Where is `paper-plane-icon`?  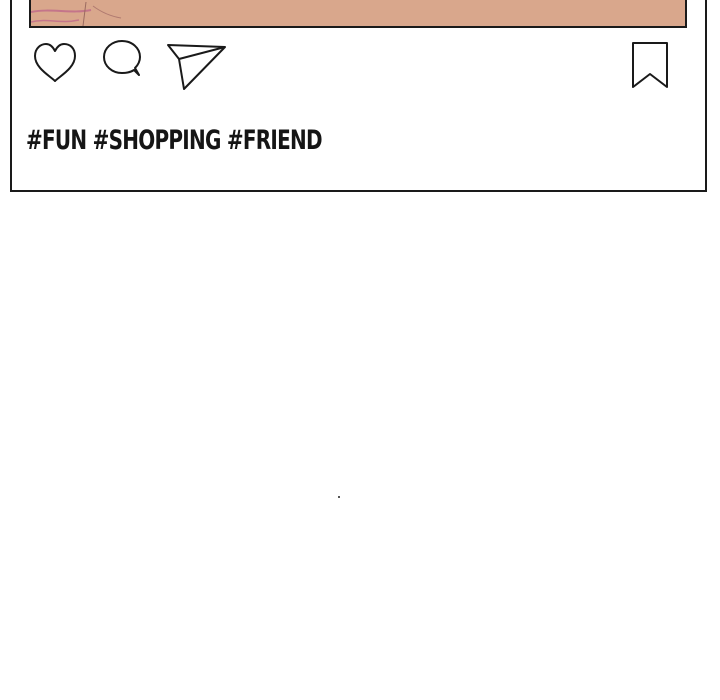
paper-plane-icon is located at coordinates (196, 67).